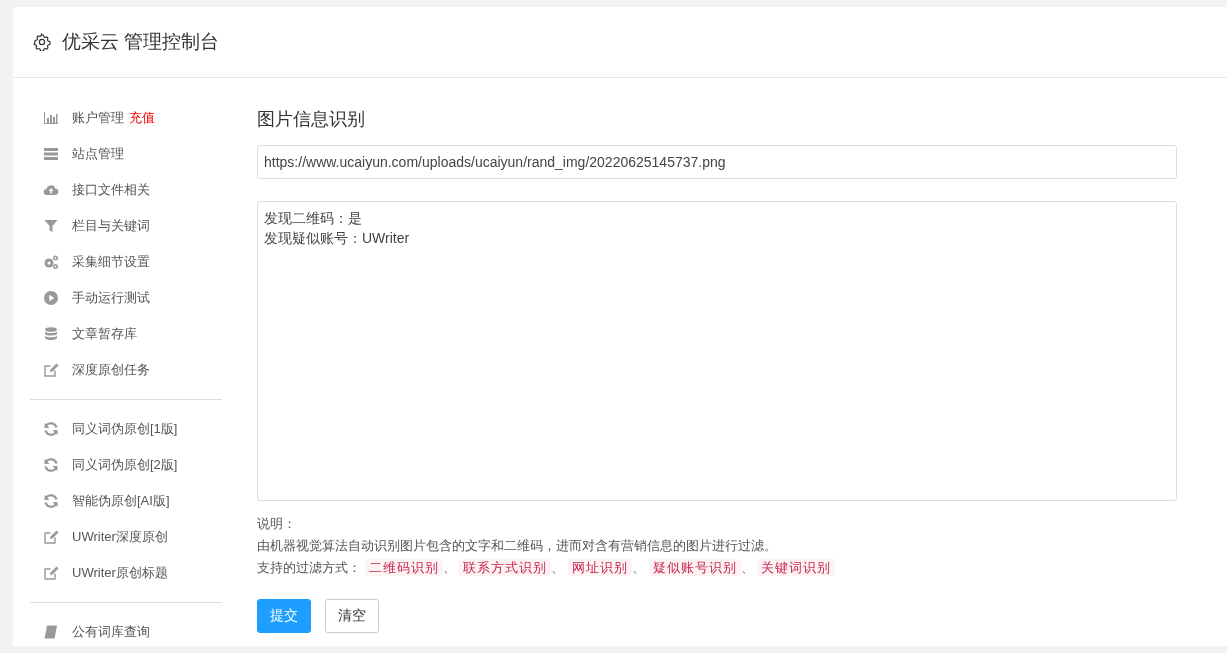  Describe the element at coordinates (599, 567) in the screenshot. I see `method-tag: 网址识别` at that location.